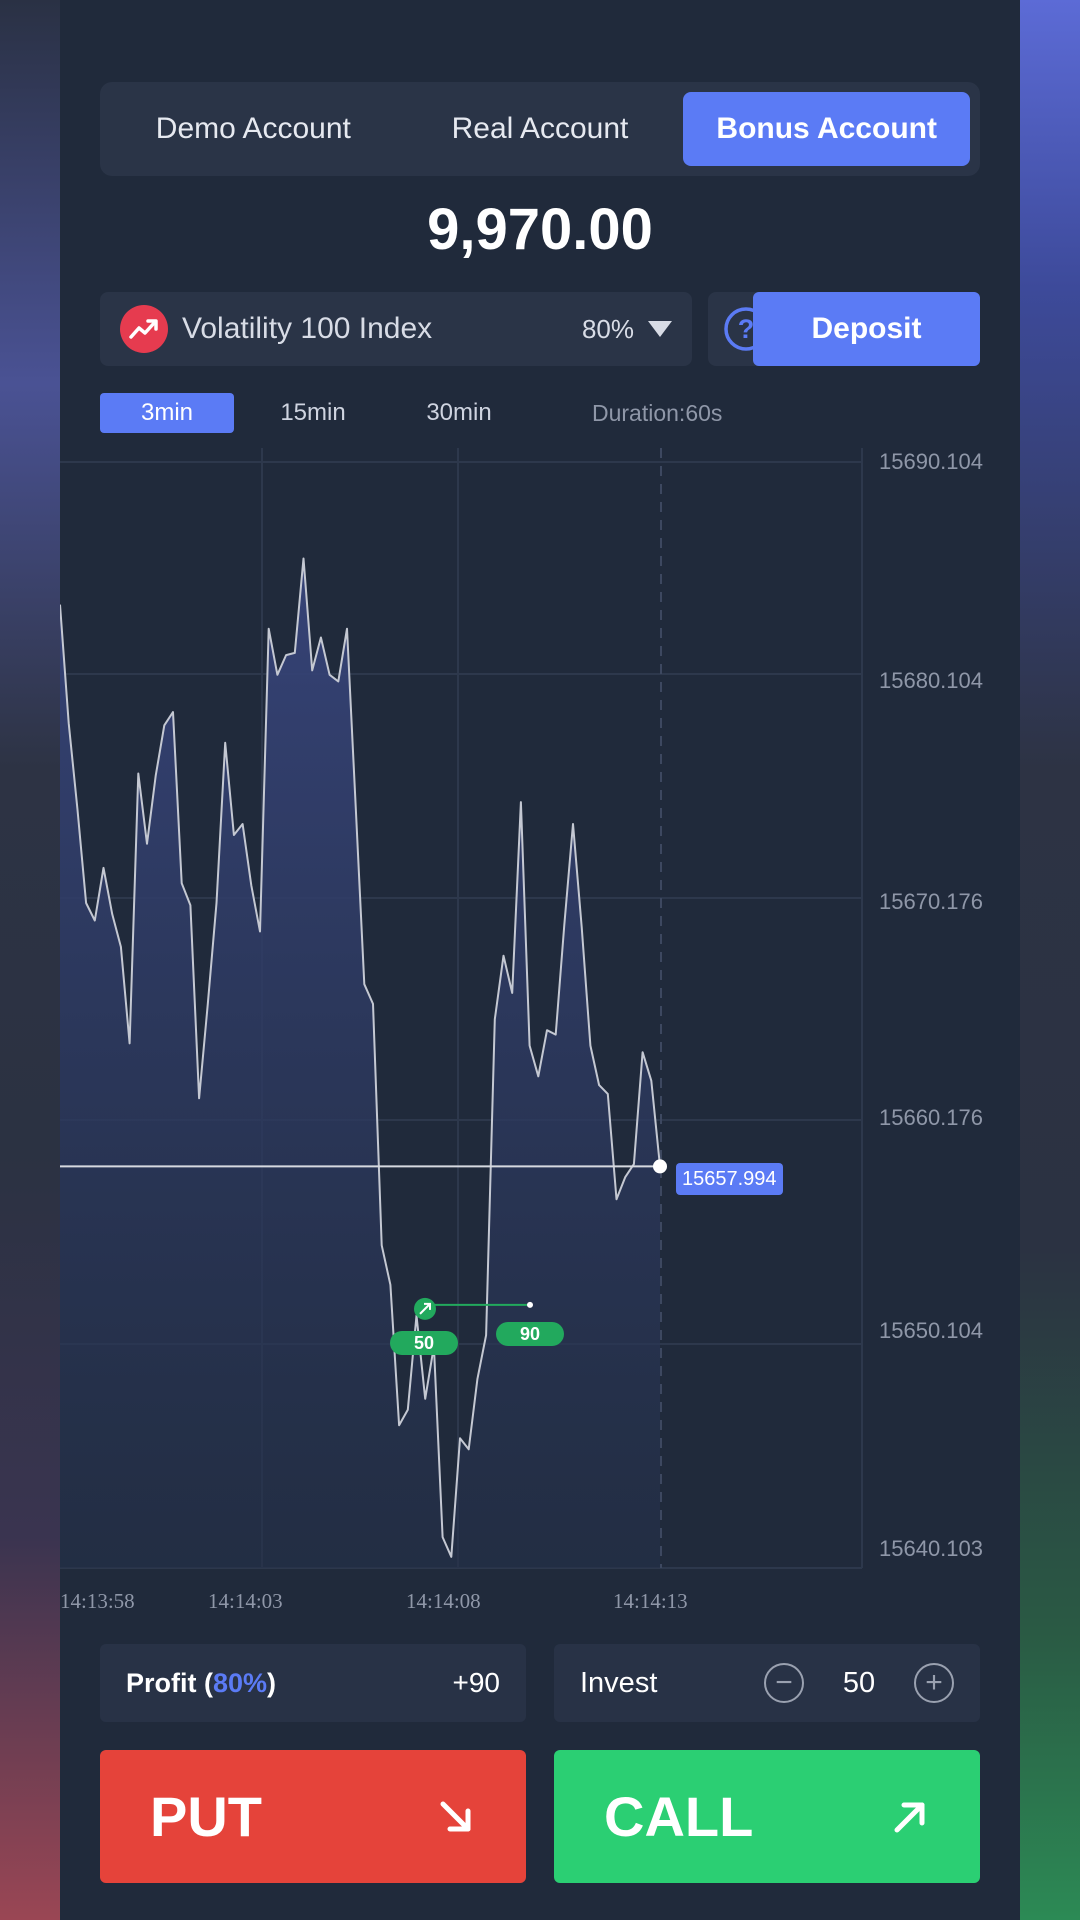  I want to click on y-axis-label: 15660.176, so click(931, 1117).